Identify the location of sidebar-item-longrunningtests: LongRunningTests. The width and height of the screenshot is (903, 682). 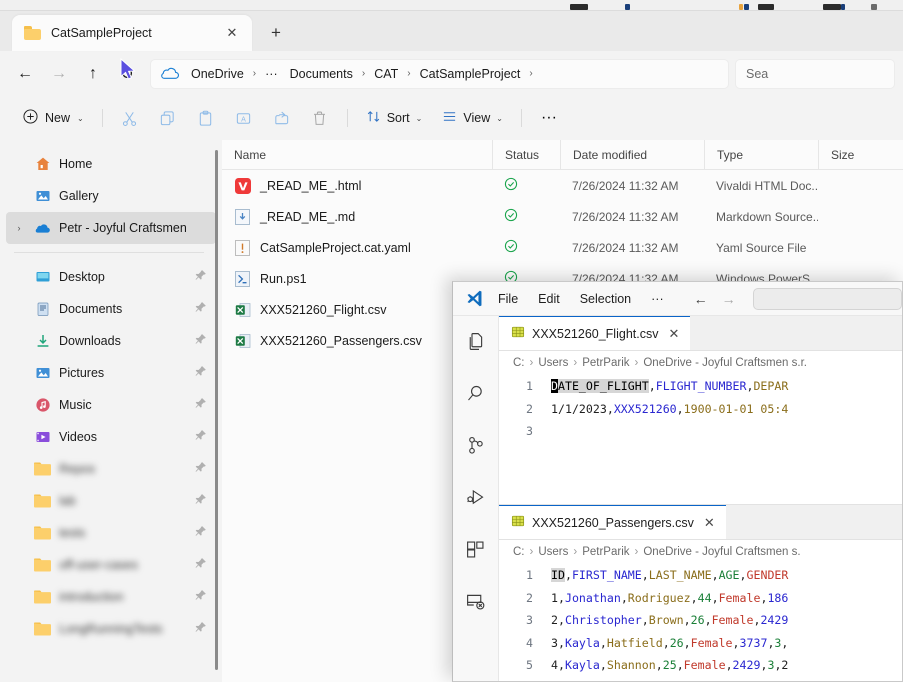
(111, 629).